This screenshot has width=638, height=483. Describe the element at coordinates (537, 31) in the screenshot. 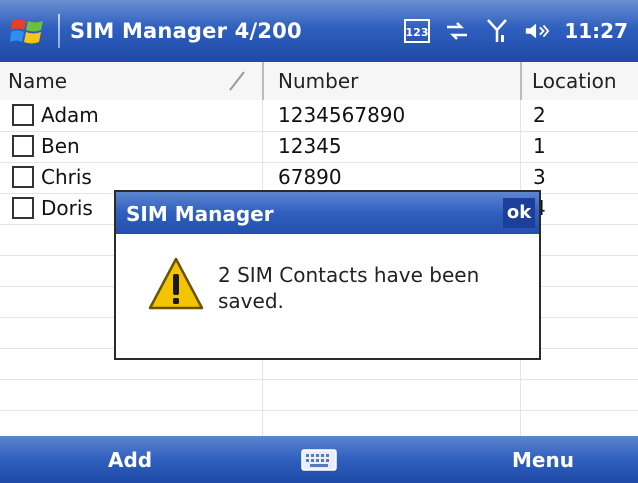

I see `volume-icon` at that location.